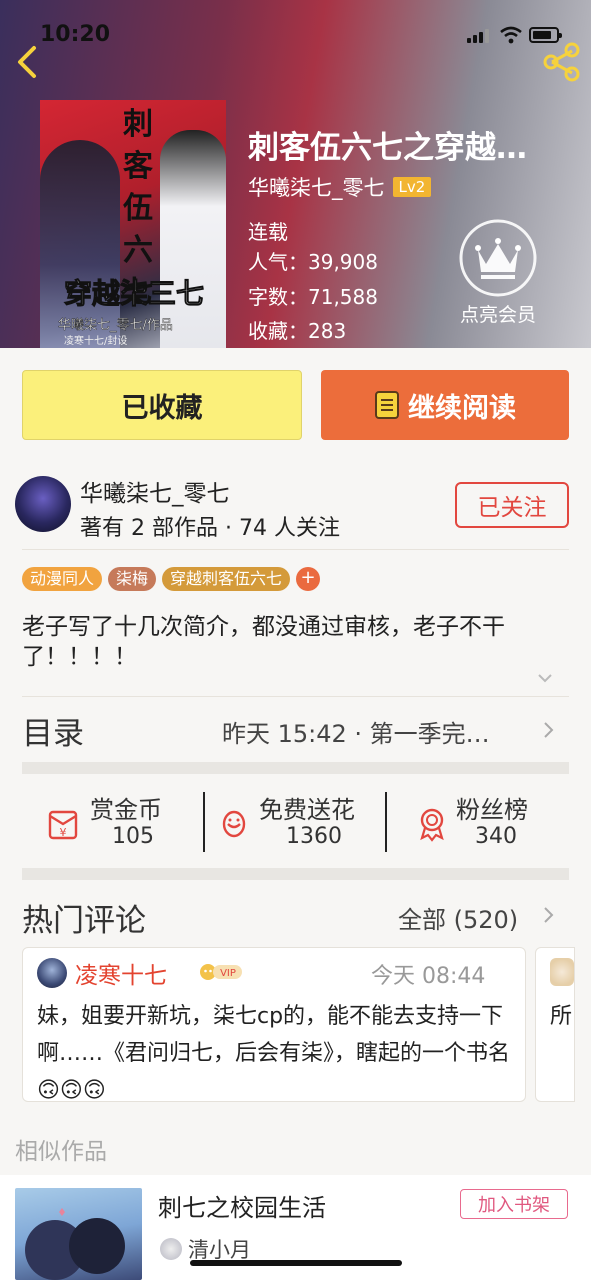 The width and height of the screenshot is (591, 1280). What do you see at coordinates (96, 341) in the screenshot?
I see `cover-editor-credit: 凌寒十七/封设` at bounding box center [96, 341].